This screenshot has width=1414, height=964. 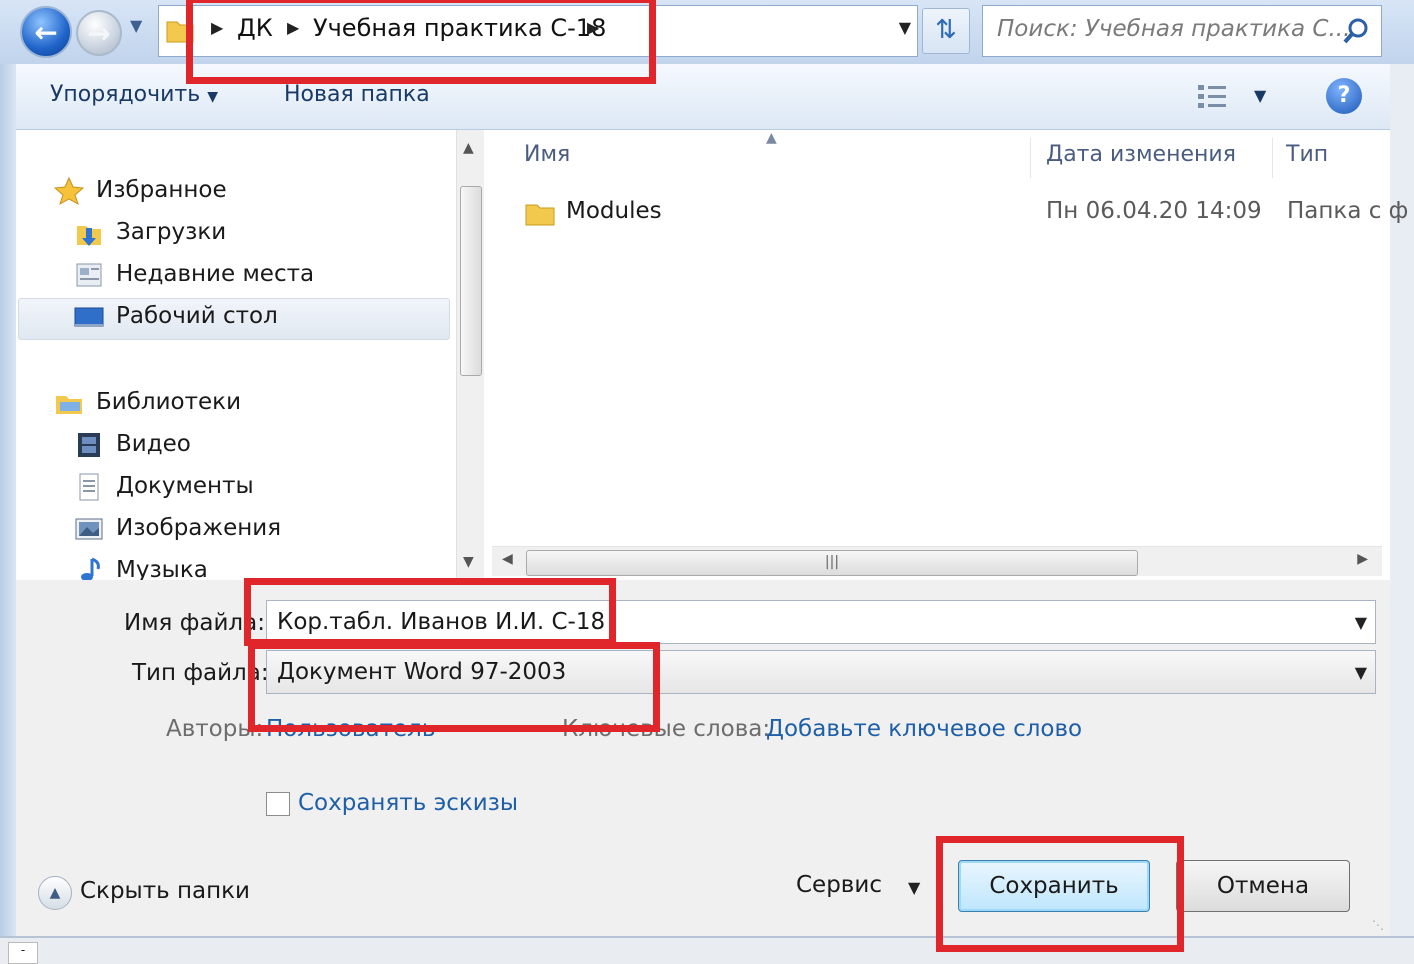 What do you see at coordinates (1378, 925) in the screenshot?
I see `resize-grip-icon: ⋱` at bounding box center [1378, 925].